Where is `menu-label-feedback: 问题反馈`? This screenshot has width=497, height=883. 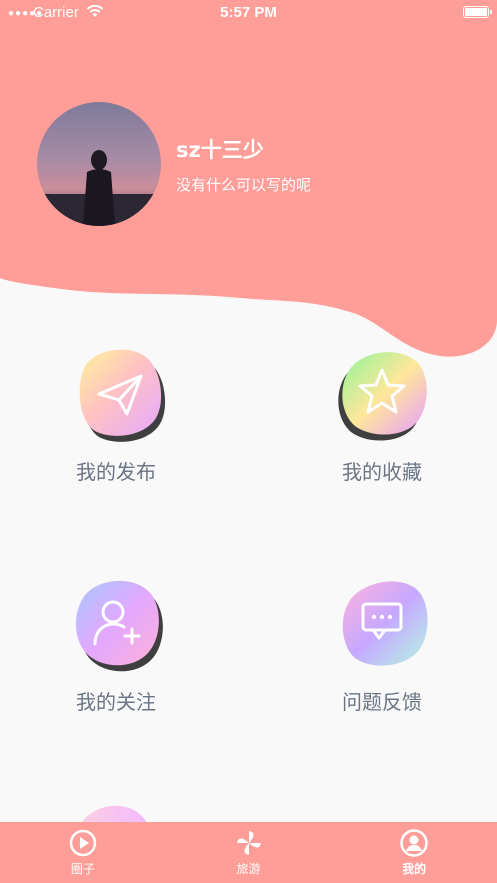 menu-label-feedback: 问题反馈 is located at coordinates (382, 702).